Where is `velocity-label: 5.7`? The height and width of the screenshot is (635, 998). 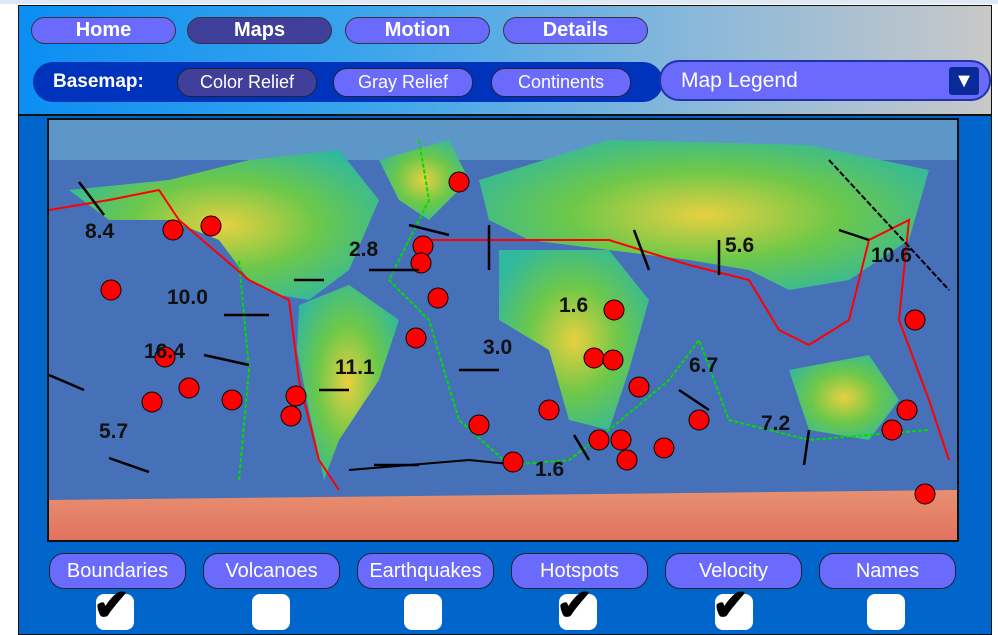 velocity-label: 5.7 is located at coordinates (114, 431).